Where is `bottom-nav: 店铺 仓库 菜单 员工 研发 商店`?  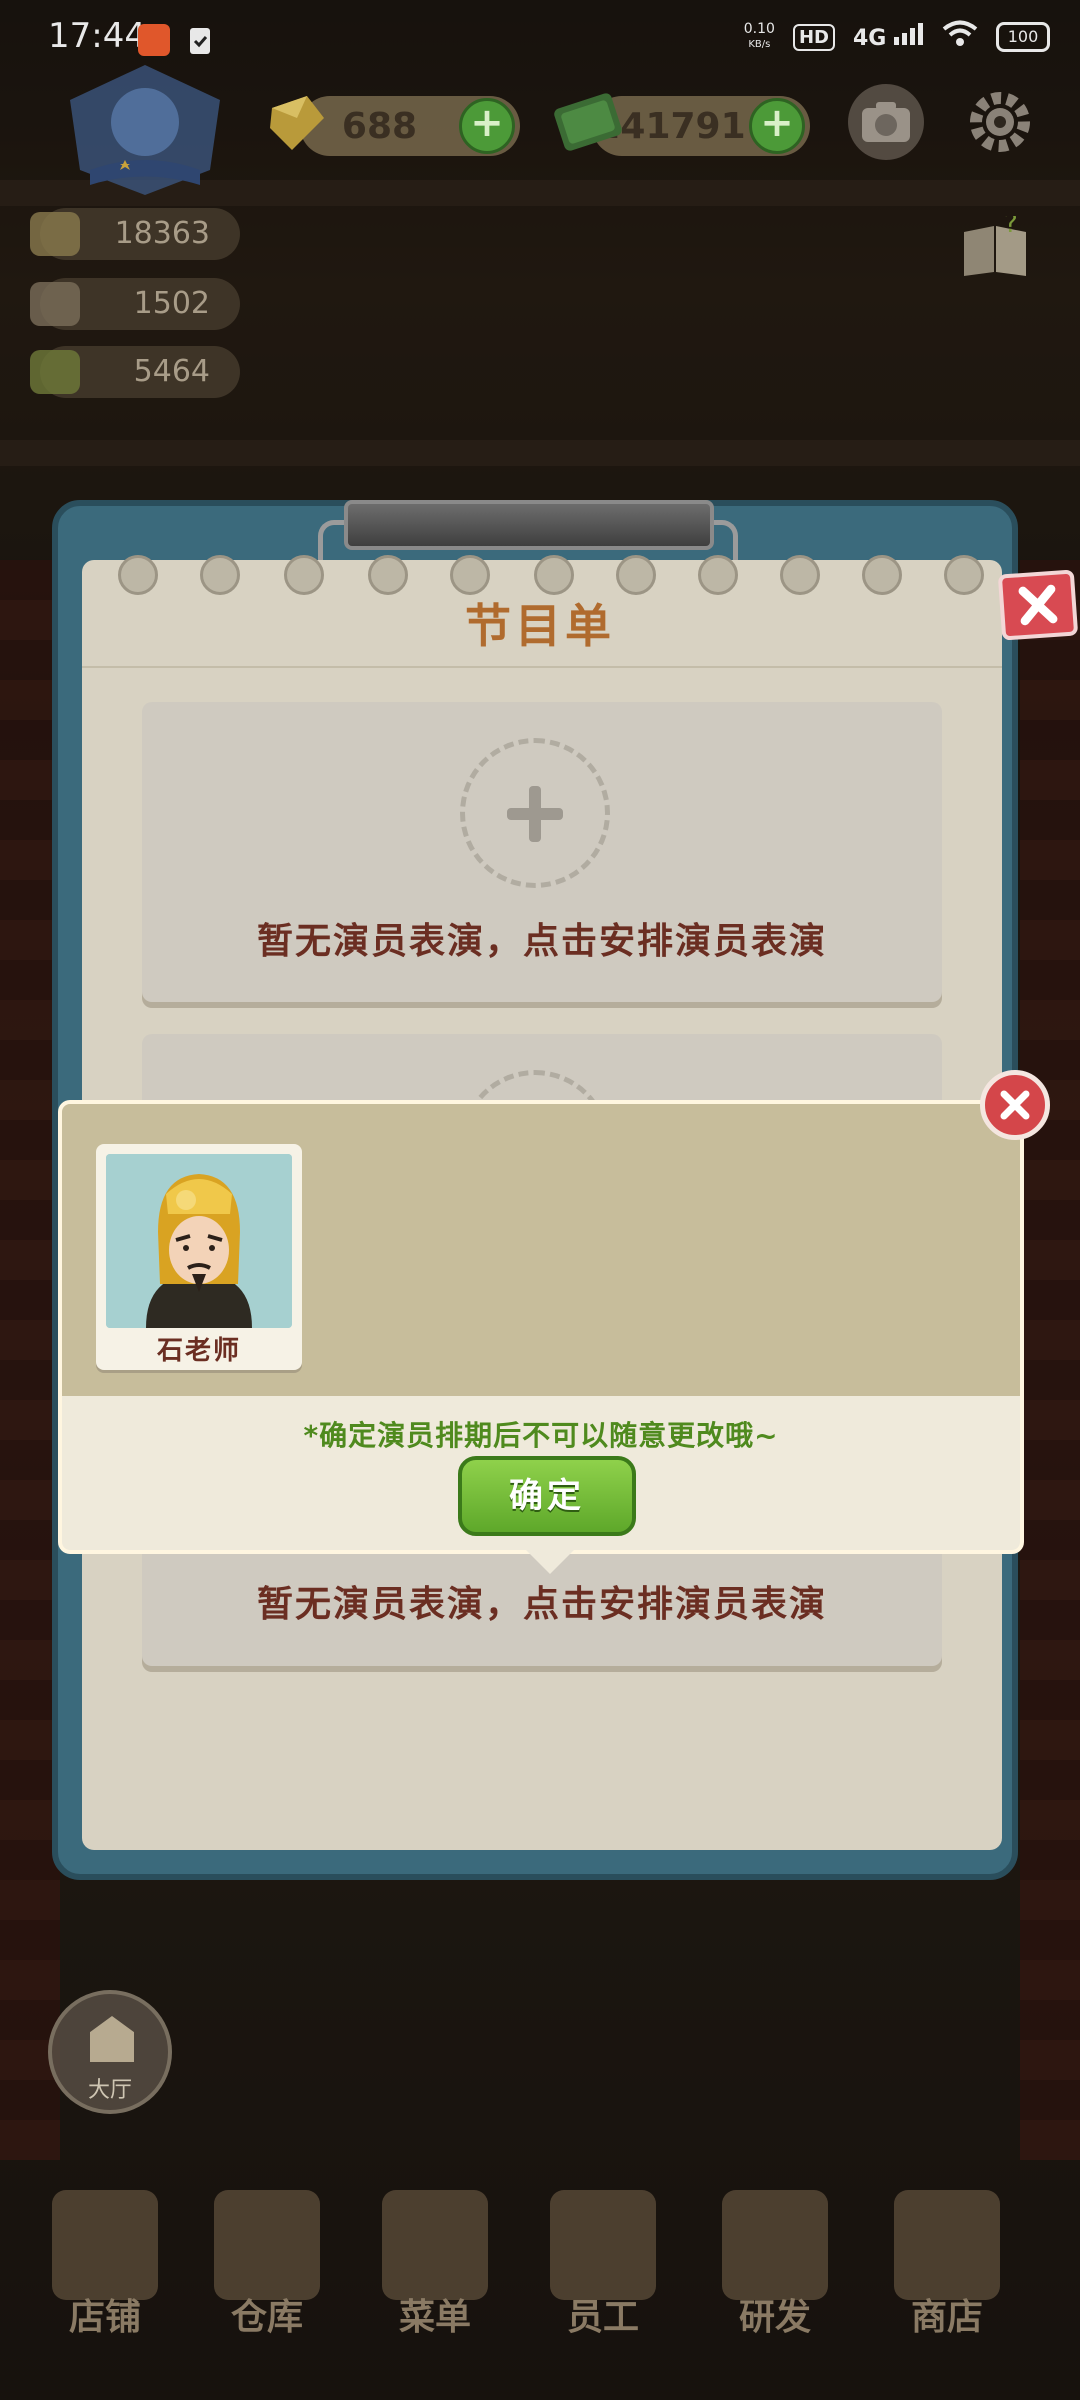
bottom-nav: 店铺 仓库 菜单 员工 研发 商店 is located at coordinates (540, 2290).